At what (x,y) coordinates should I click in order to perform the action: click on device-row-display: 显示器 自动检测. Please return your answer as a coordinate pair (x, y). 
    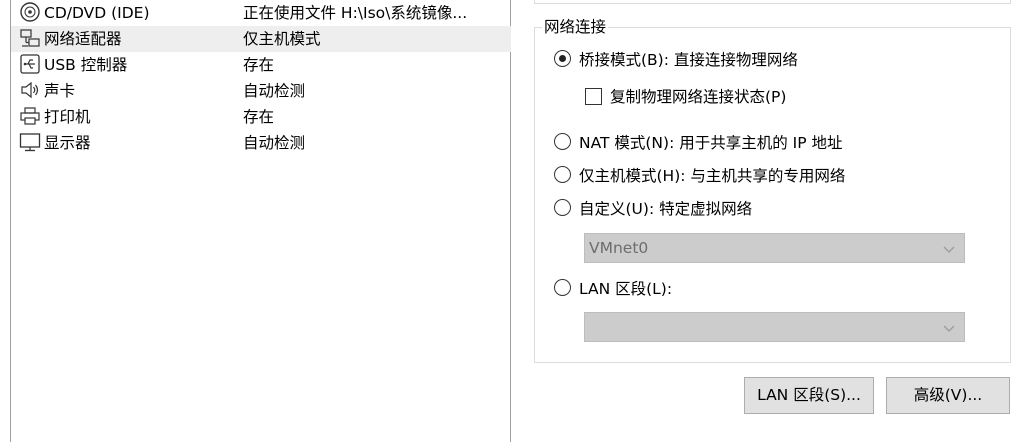
    Looking at the image, I should click on (261, 143).